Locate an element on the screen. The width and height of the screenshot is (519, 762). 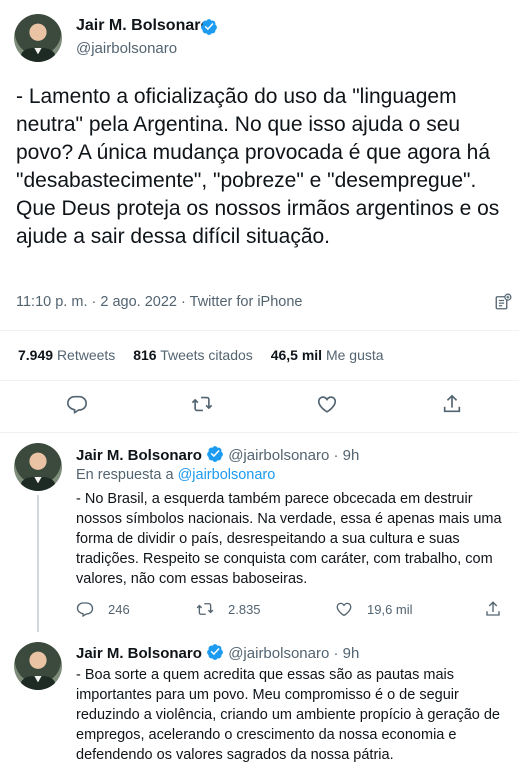
analytics-icon is located at coordinates (503, 302).